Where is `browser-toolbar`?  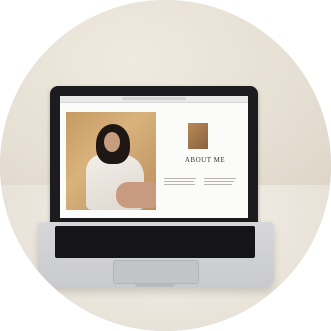
browser-toolbar is located at coordinates (154, 99).